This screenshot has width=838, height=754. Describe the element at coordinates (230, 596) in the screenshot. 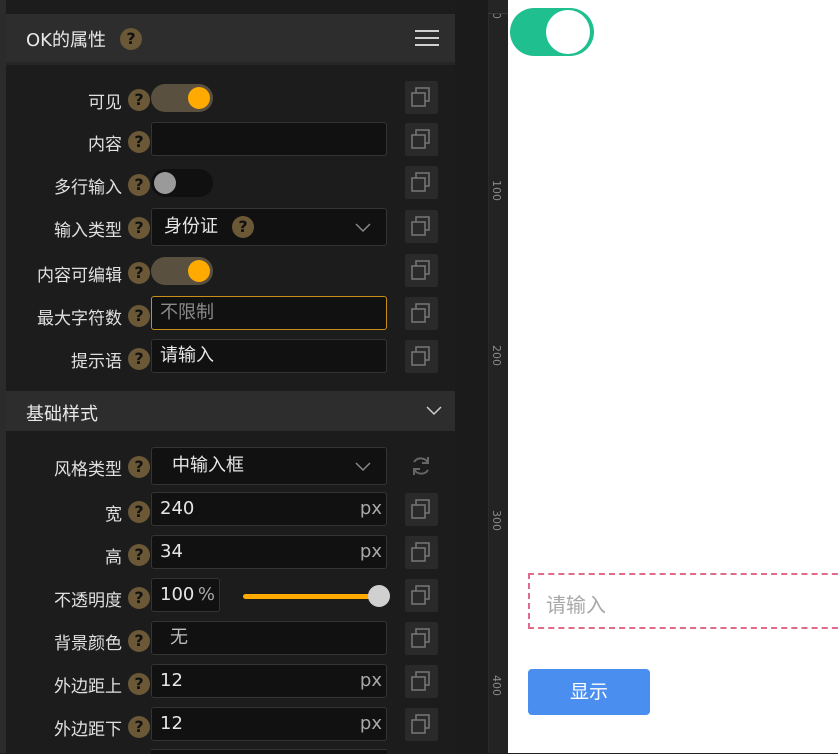

I see `row-opacity: 不透明度 ? 100 %` at that location.